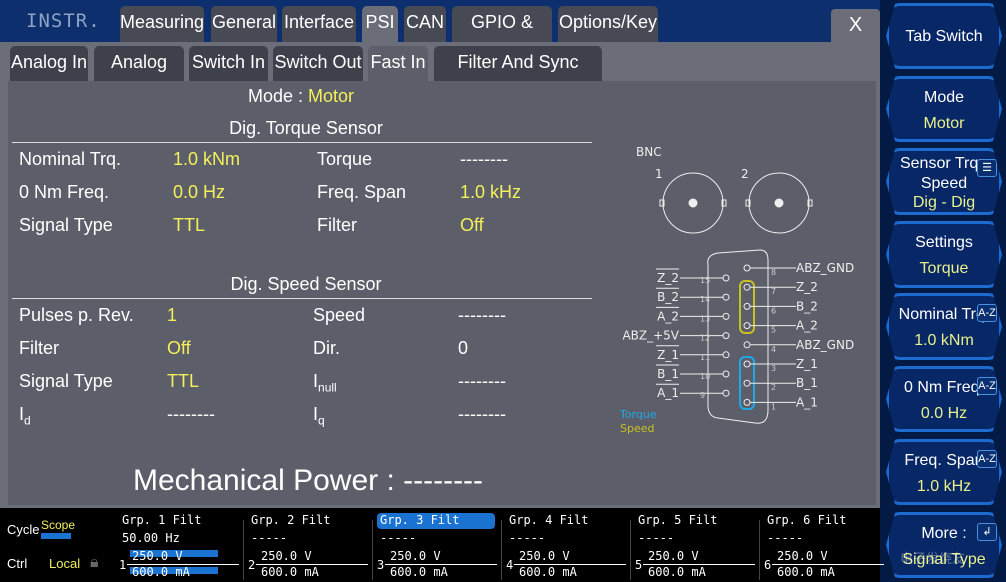 The height and width of the screenshot is (582, 1006). What do you see at coordinates (345, 159) in the screenshot?
I see `torque-label: Torque` at bounding box center [345, 159].